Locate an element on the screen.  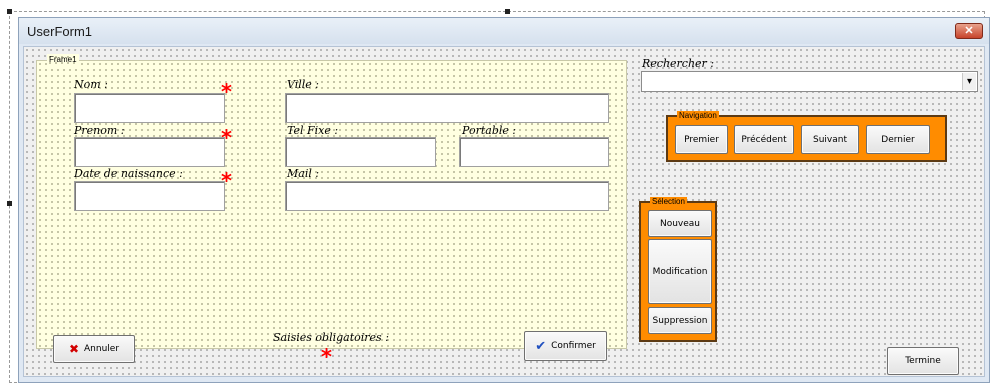
nom-input is located at coordinates (149, 108).